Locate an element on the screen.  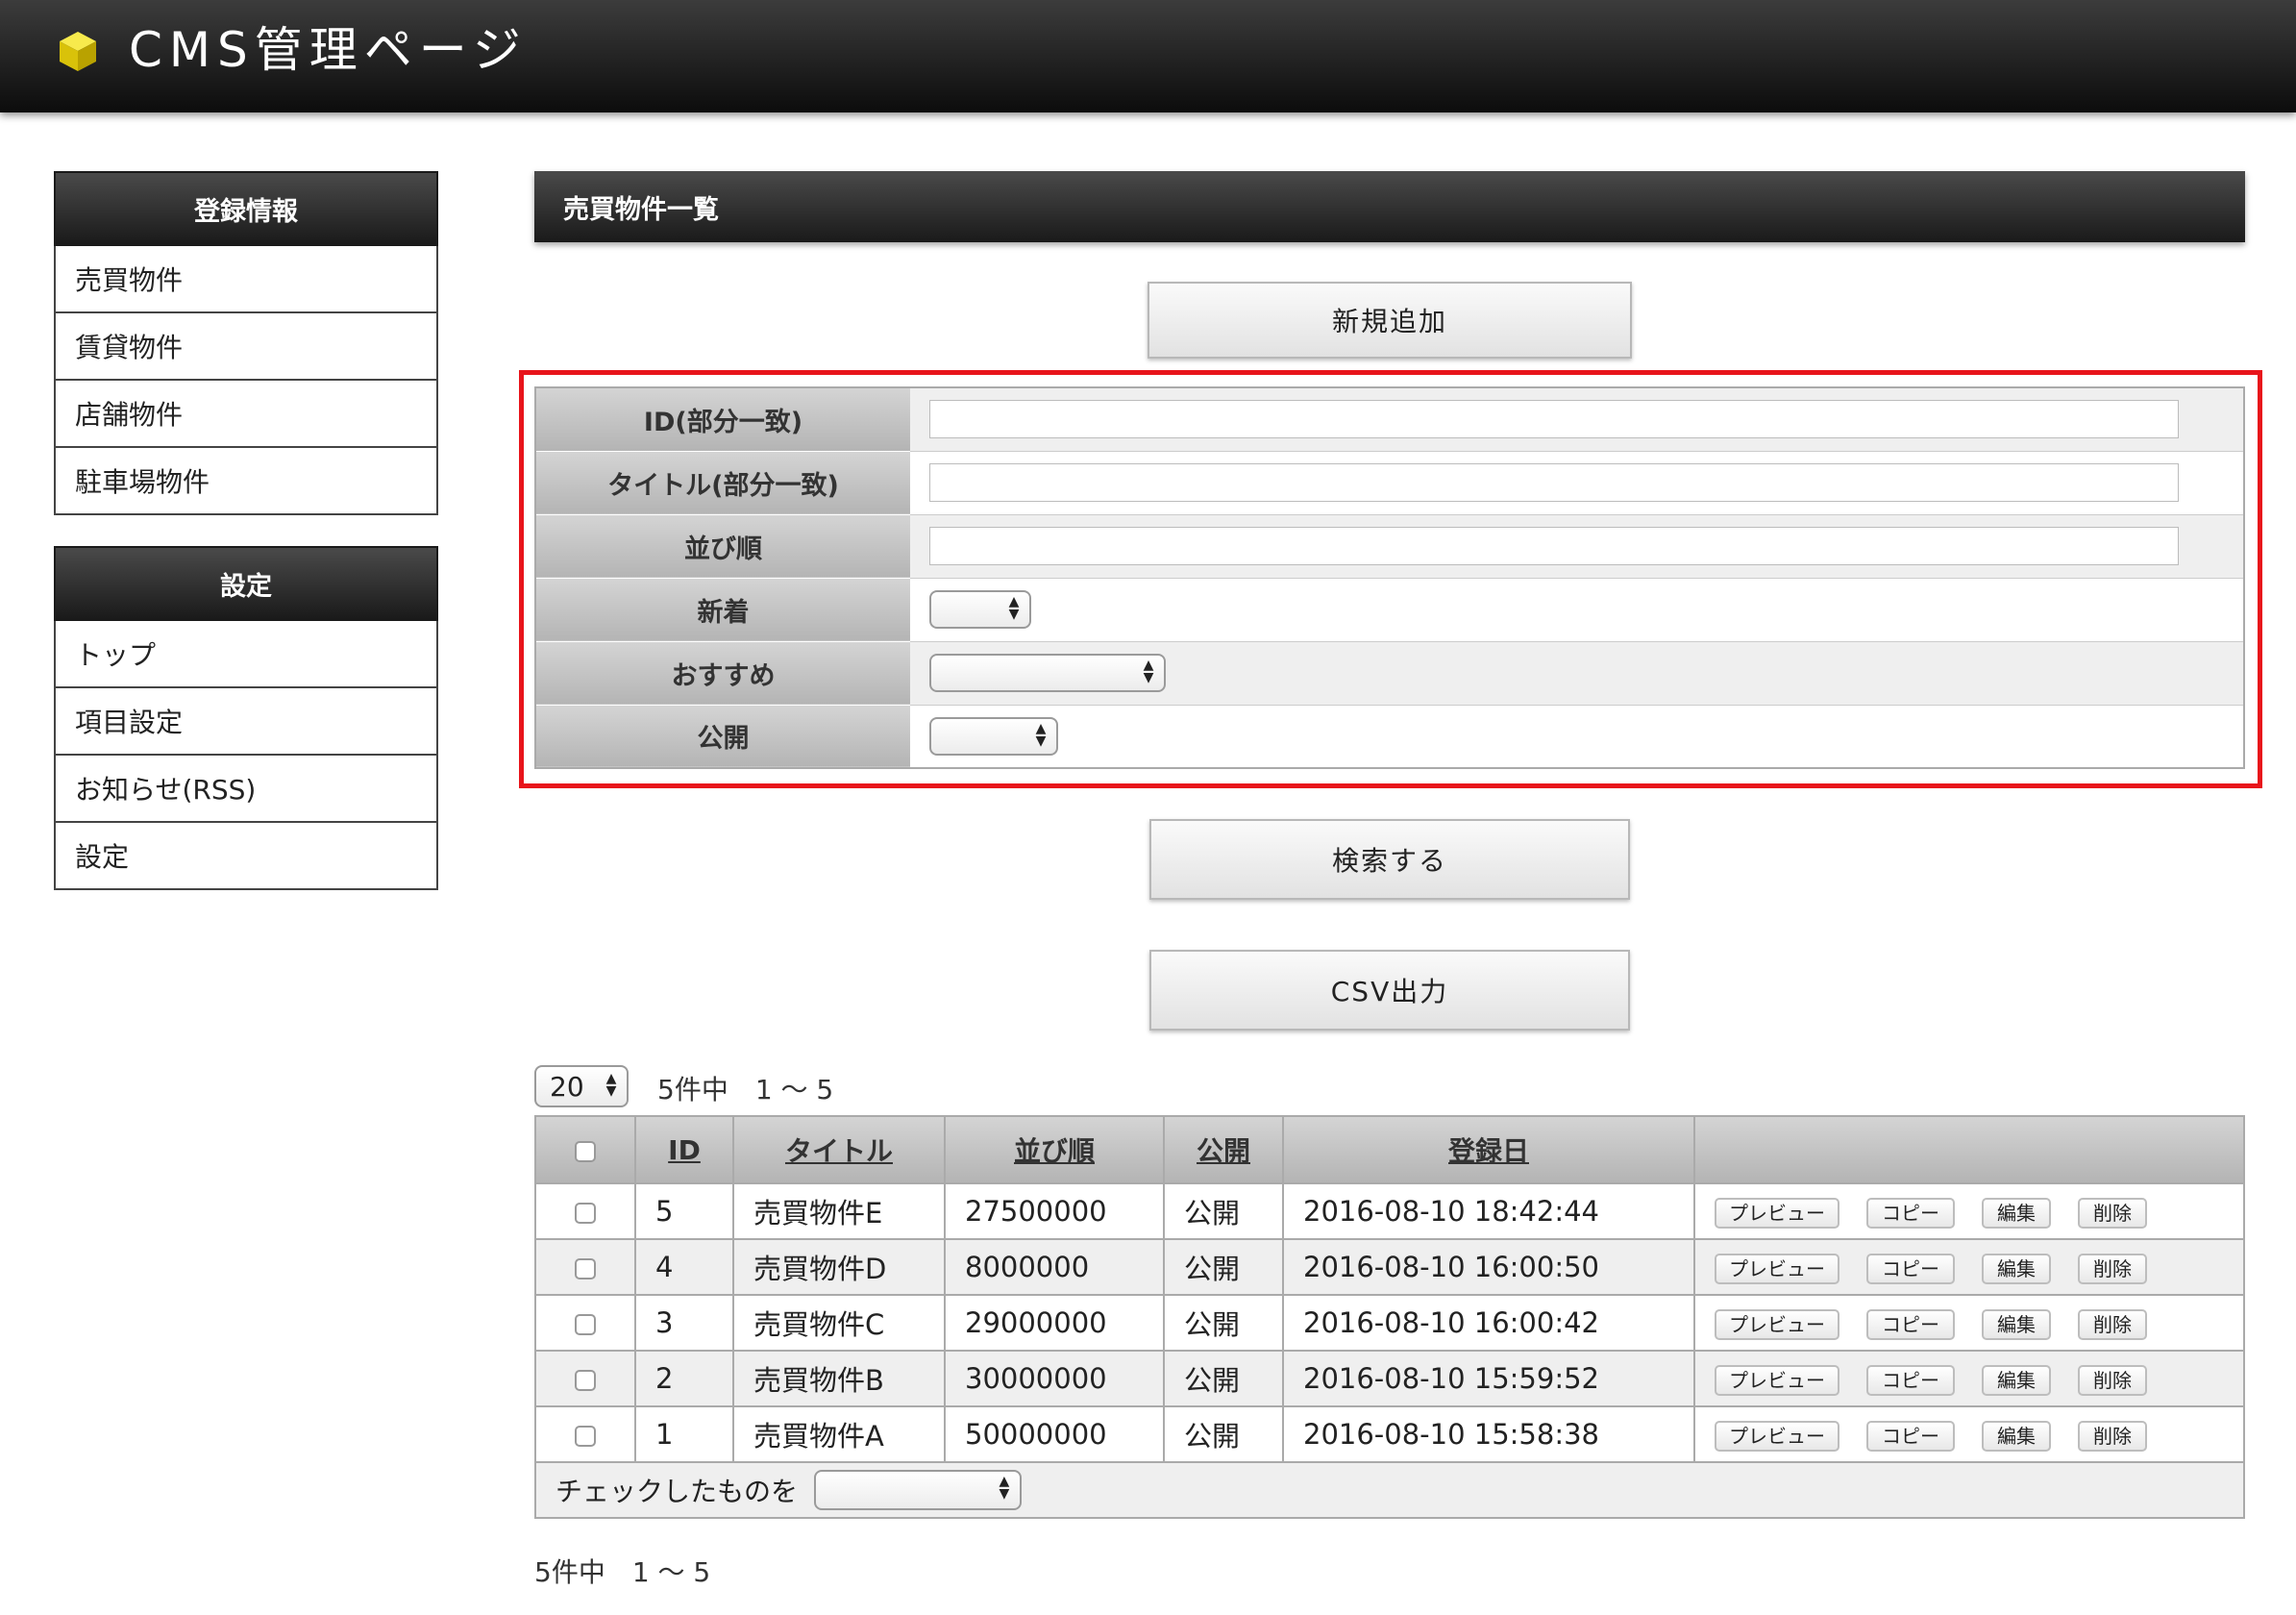
search-label: 並び順 is located at coordinates (722, 546).